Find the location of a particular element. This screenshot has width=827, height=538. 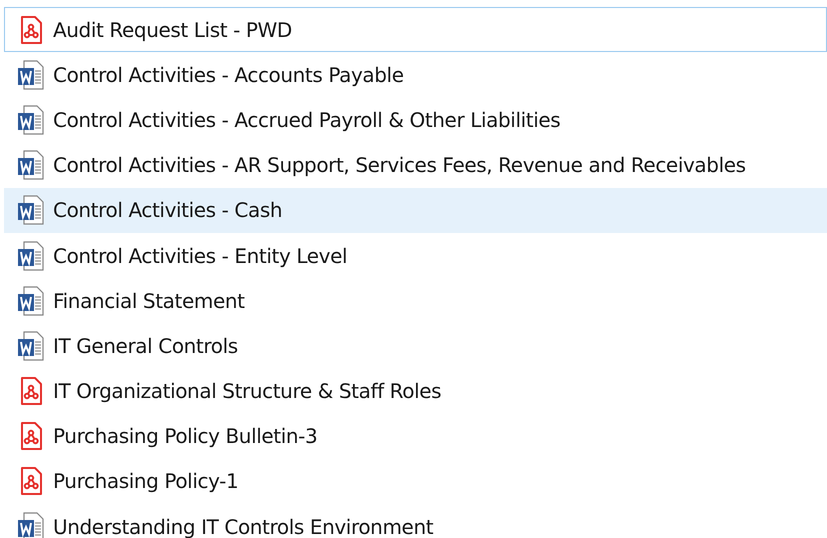

file-name: Control Activities - AR Support, Services Fees, Revenue and Receivables is located at coordinates (399, 166).